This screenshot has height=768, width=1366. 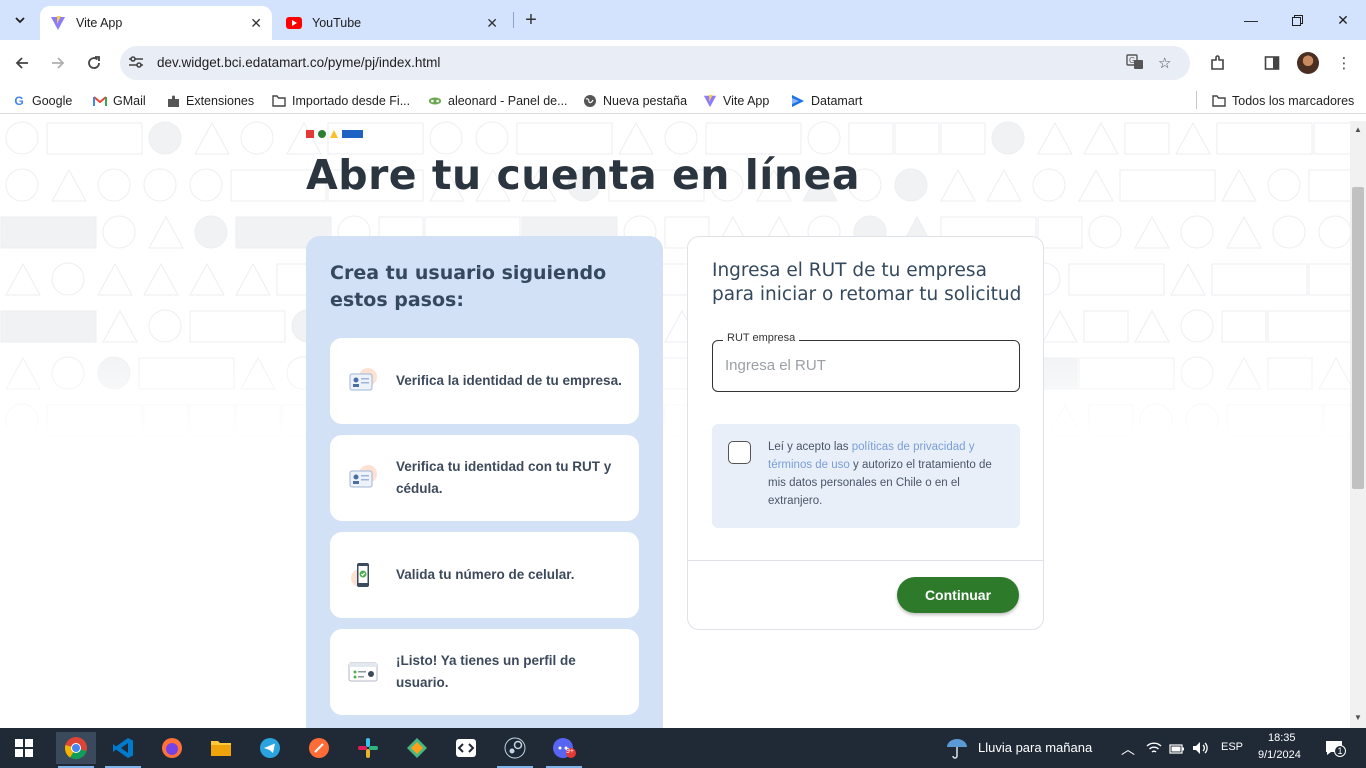 I want to click on site-settings-icon, so click(x=136, y=63).